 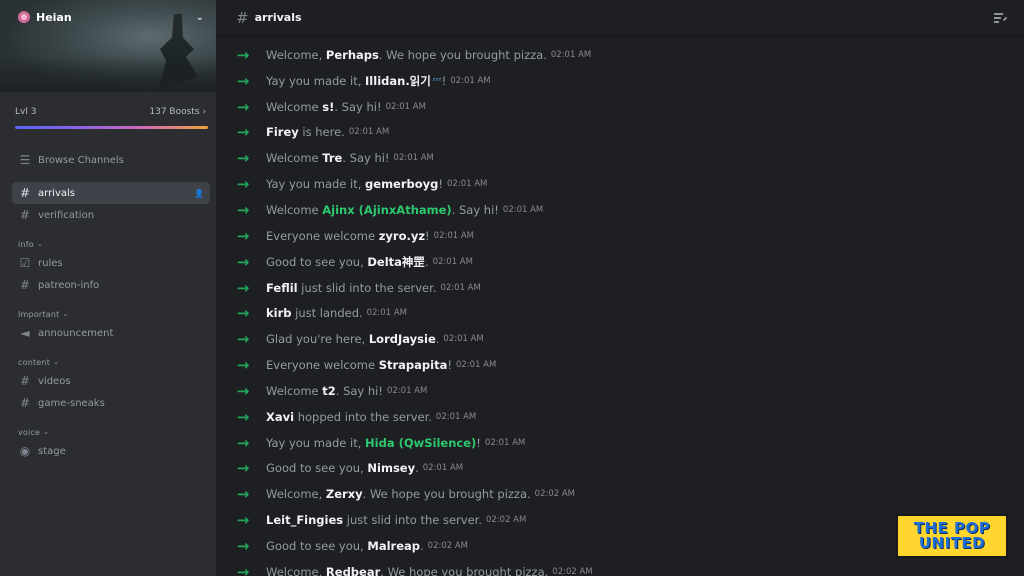 I want to click on message-text: hopped into the server., so click(x=363, y=416).